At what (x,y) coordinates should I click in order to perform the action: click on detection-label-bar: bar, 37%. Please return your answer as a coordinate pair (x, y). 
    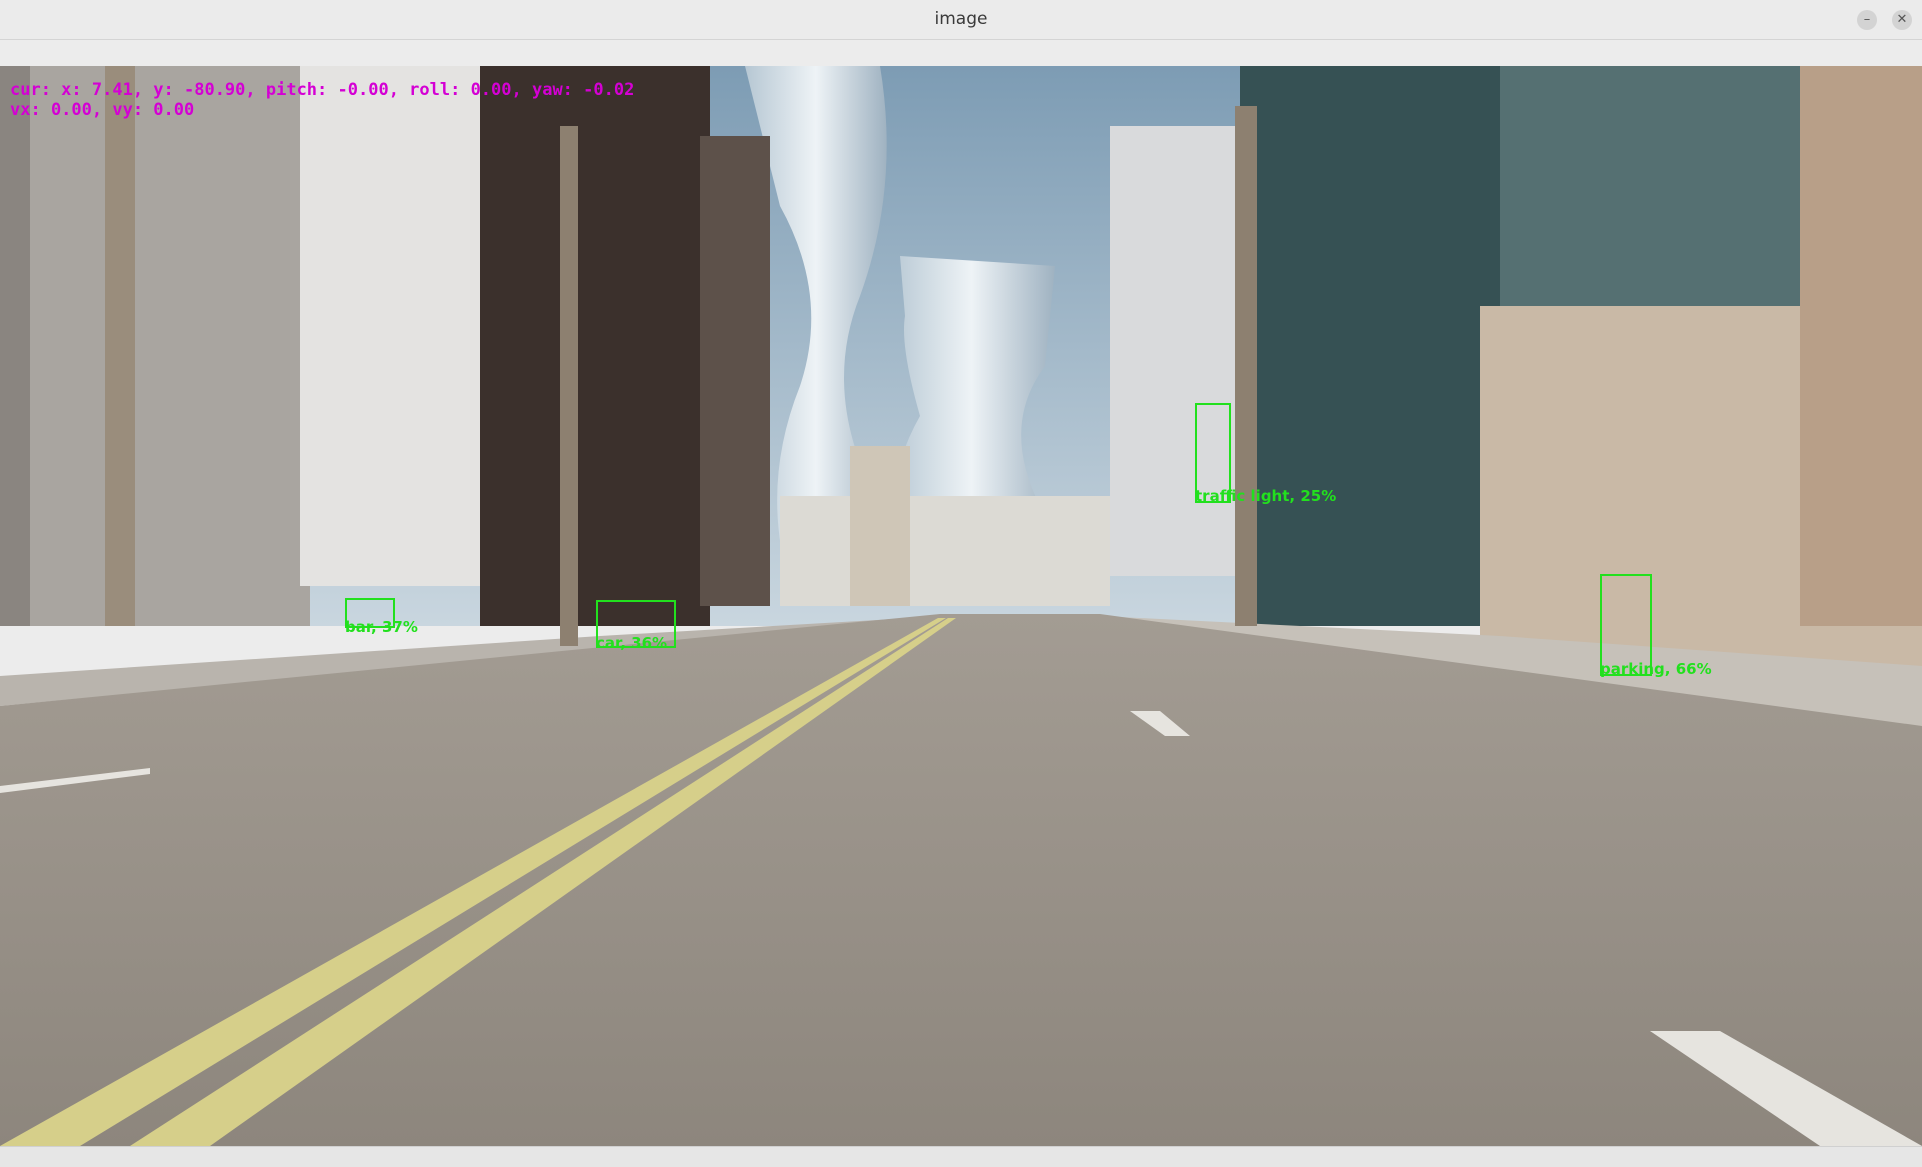
    Looking at the image, I should click on (381, 627).